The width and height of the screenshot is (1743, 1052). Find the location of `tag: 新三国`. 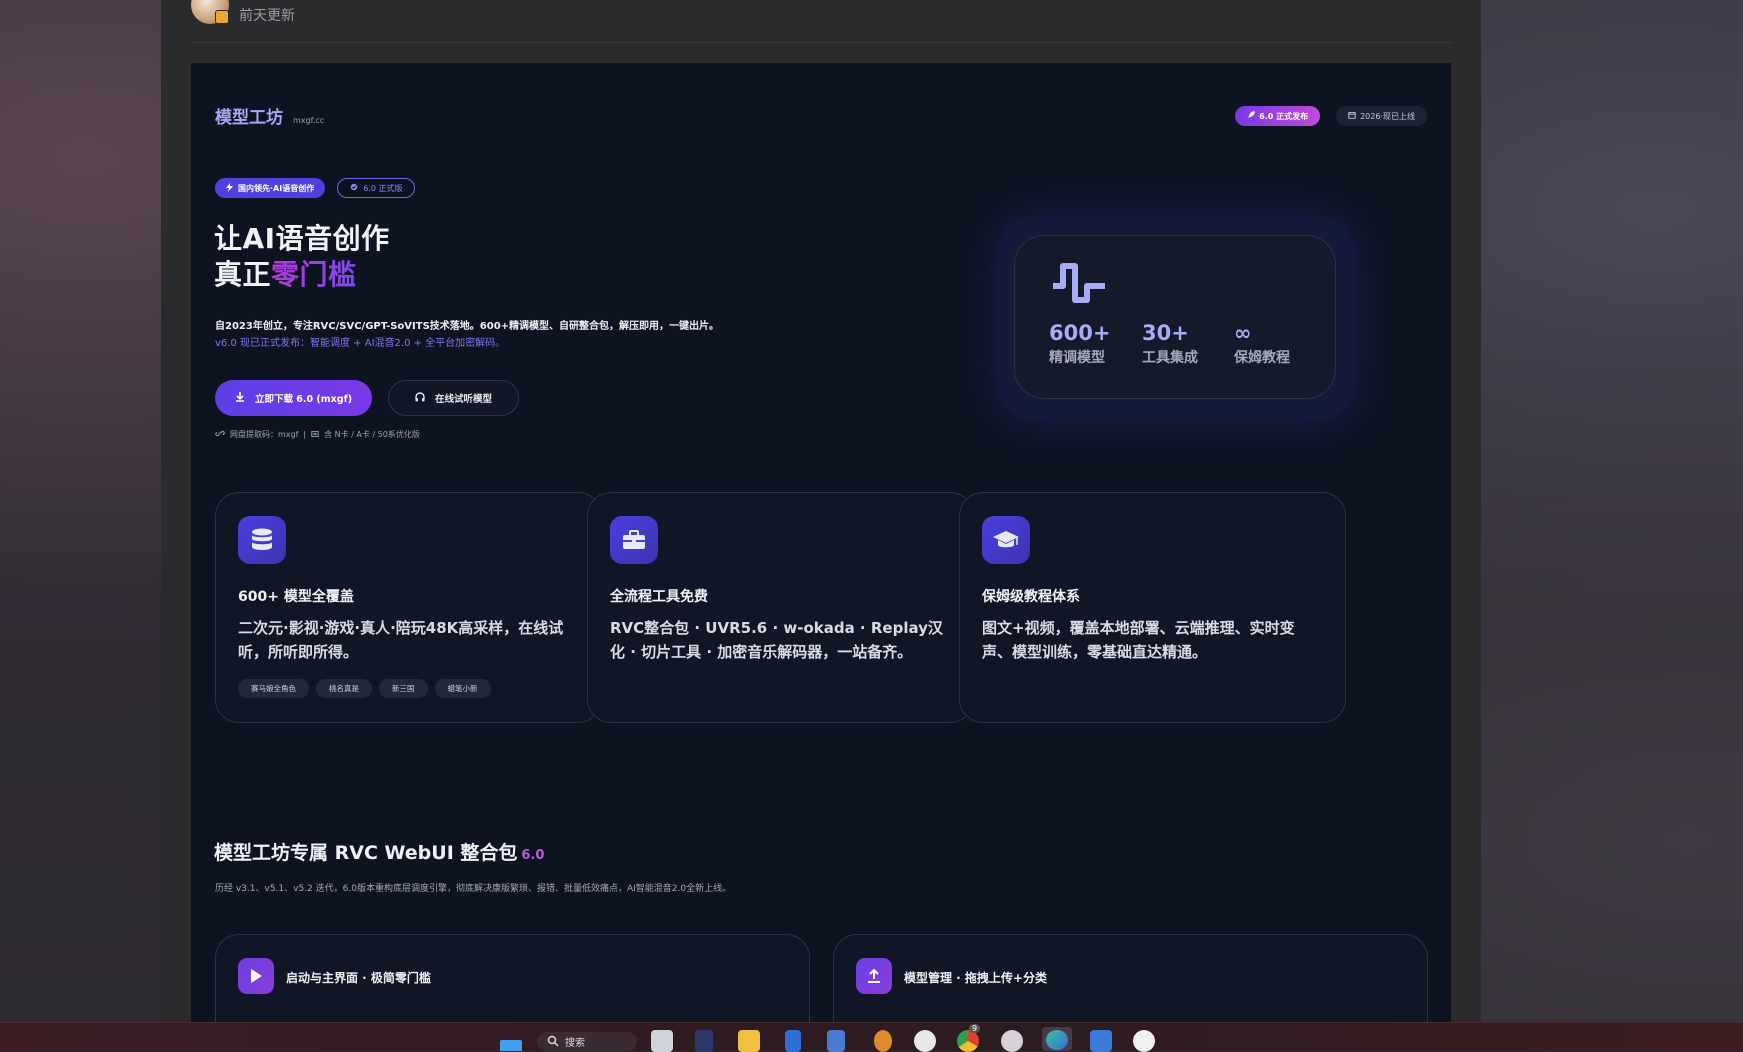

tag: 新三国 is located at coordinates (403, 688).